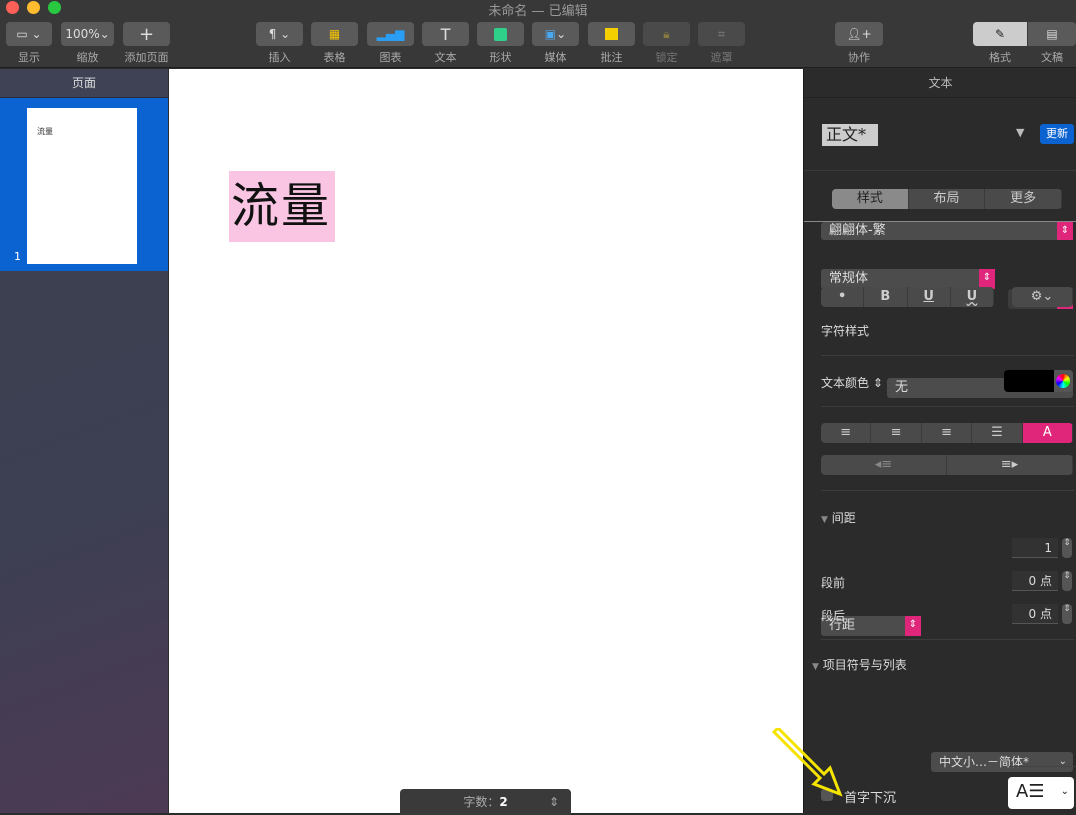  I want to click on line-spacing-field: 1, so click(1035, 548).